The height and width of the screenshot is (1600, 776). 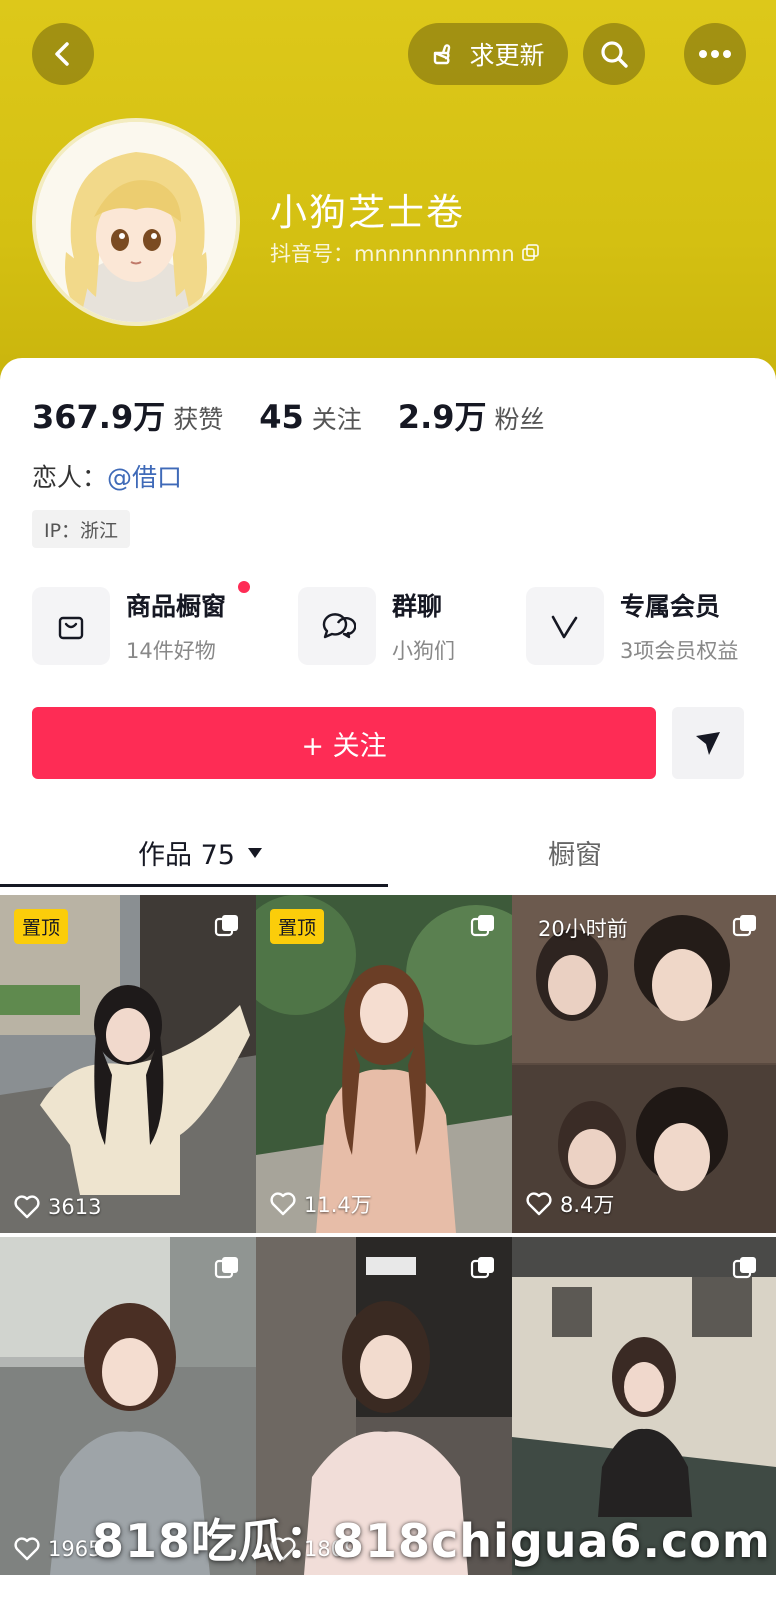 What do you see at coordinates (442, 415) in the screenshot?
I see `followers-count: 2.9万` at bounding box center [442, 415].